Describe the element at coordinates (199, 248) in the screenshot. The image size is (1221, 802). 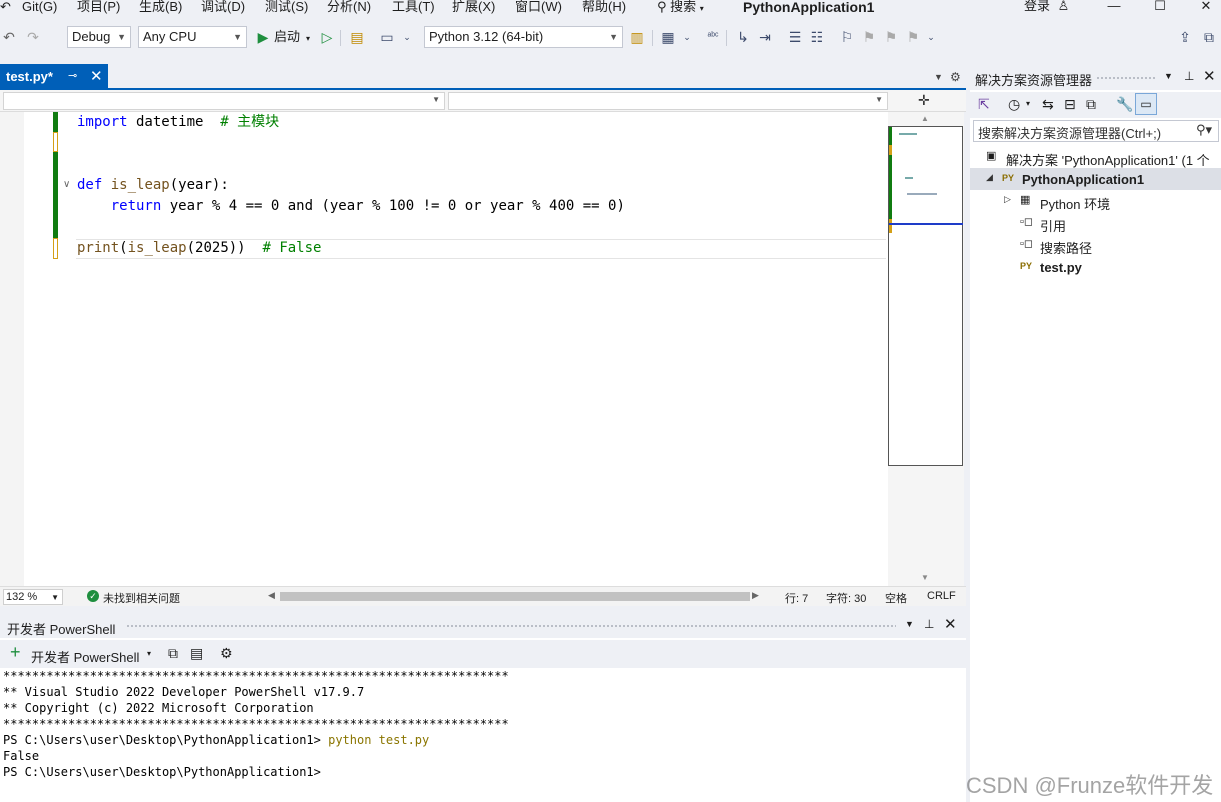
I see `code-line: print(is_leap(2025)) # False` at that location.